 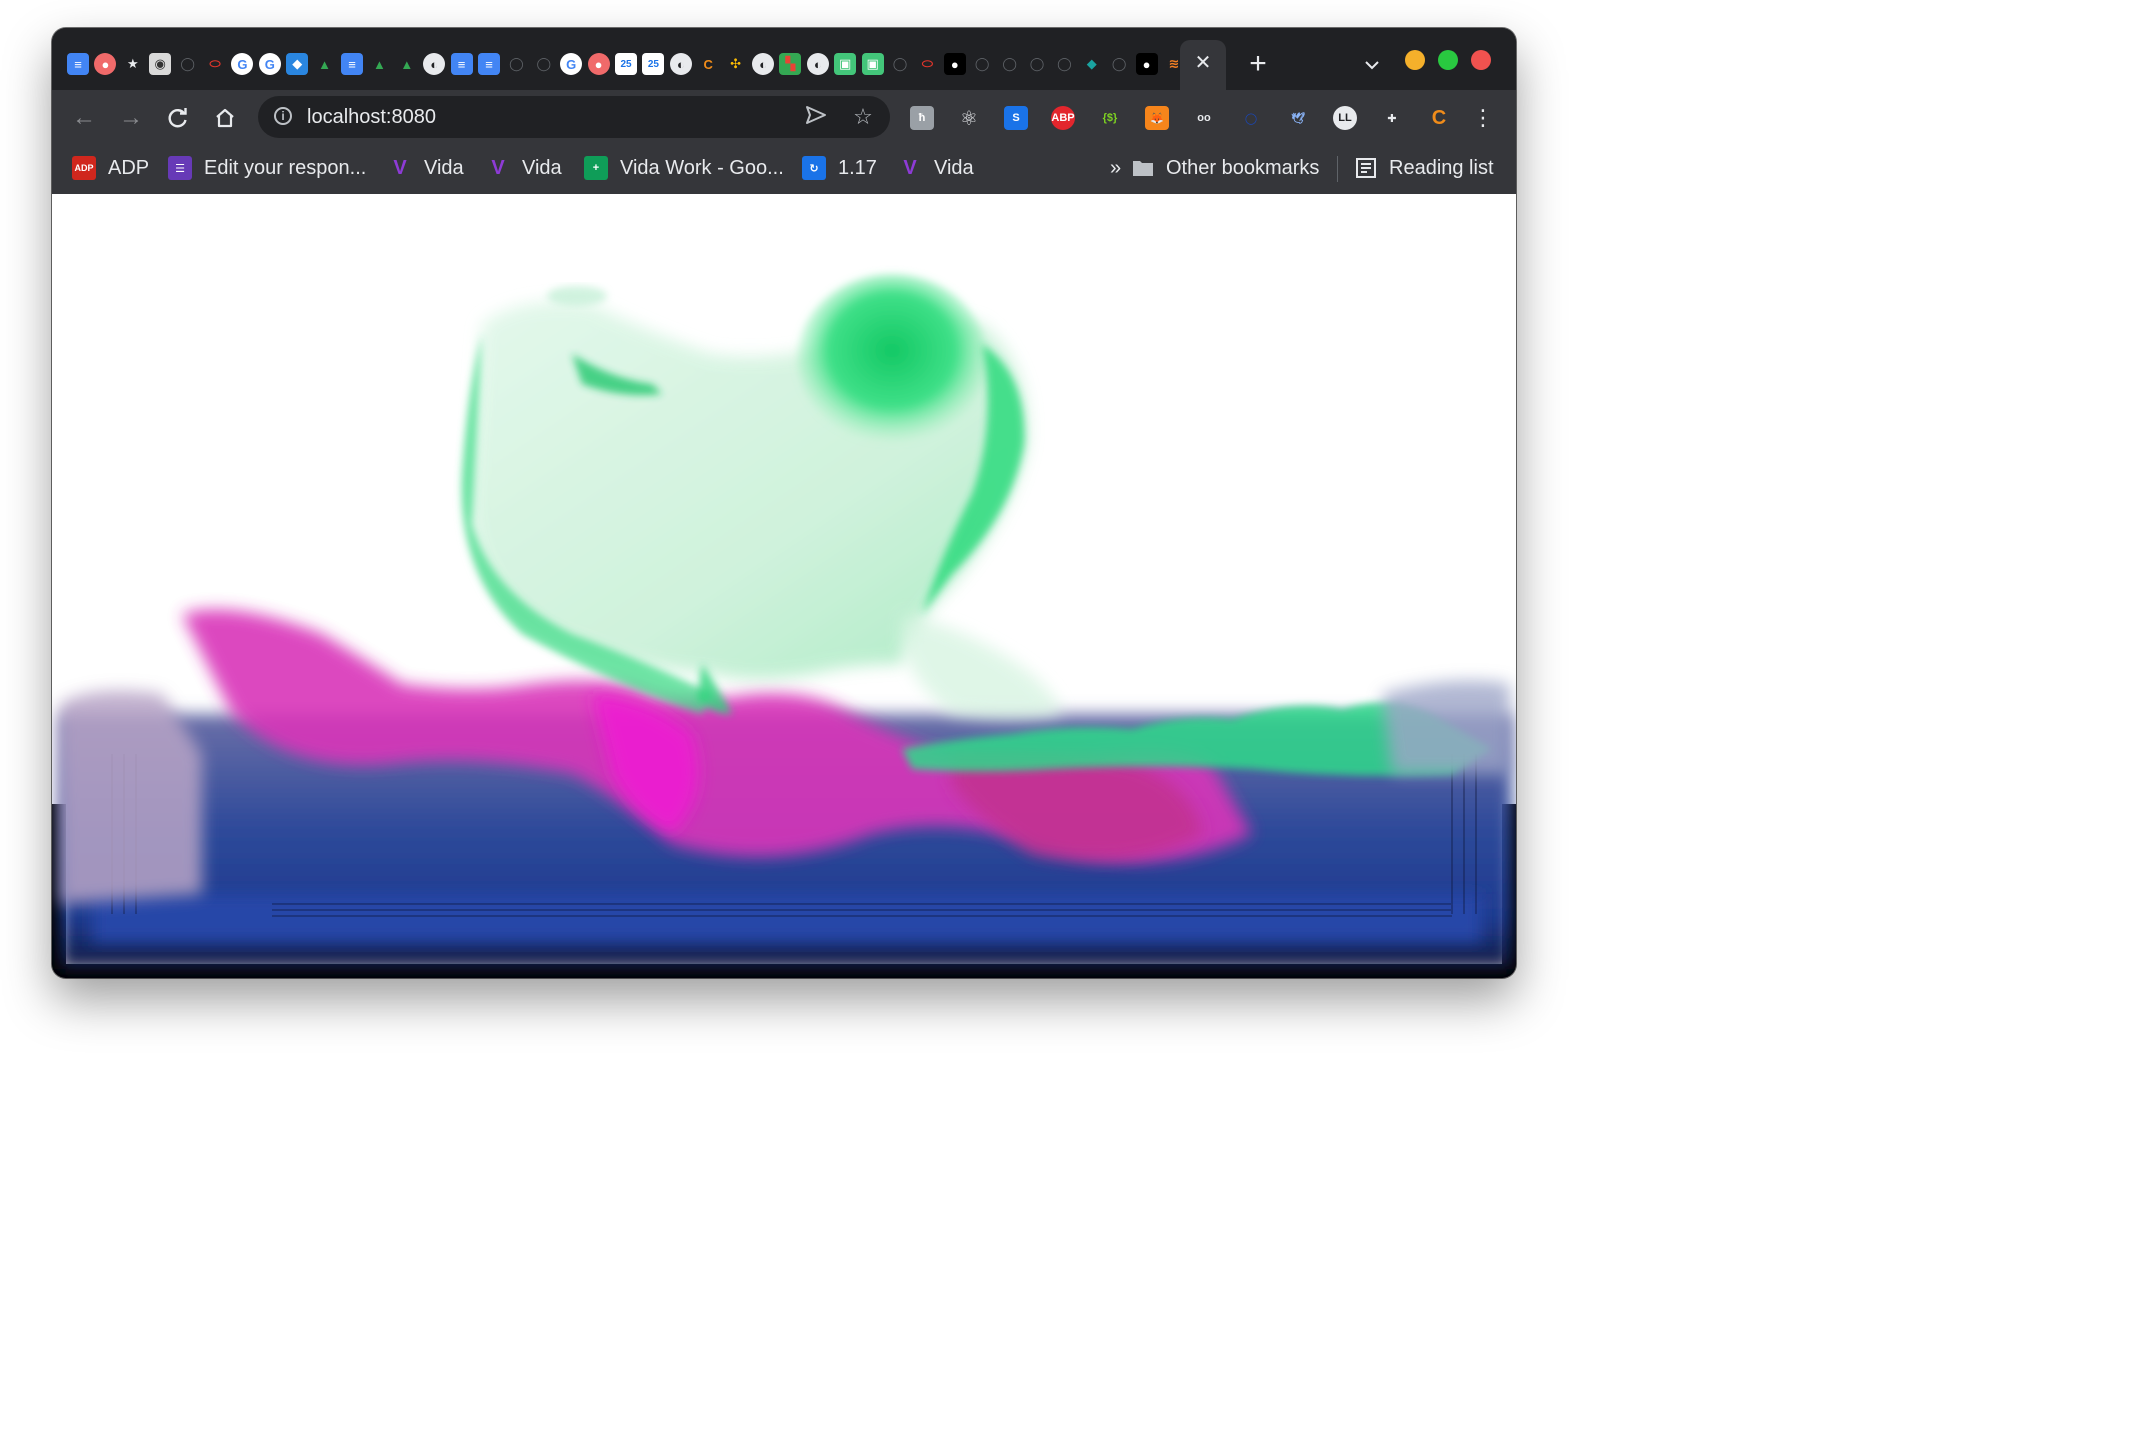 What do you see at coordinates (1345, 118) in the screenshot?
I see `ll-icon: LL` at bounding box center [1345, 118].